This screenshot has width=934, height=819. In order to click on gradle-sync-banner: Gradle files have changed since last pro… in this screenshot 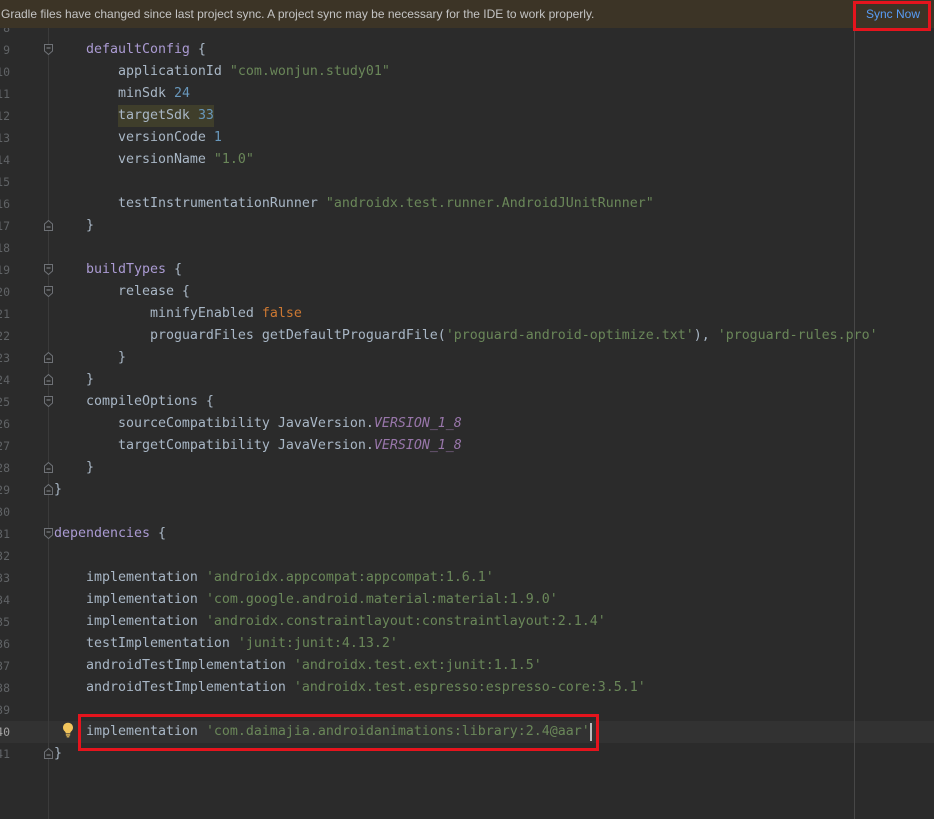, I will do `click(467, 14)`.